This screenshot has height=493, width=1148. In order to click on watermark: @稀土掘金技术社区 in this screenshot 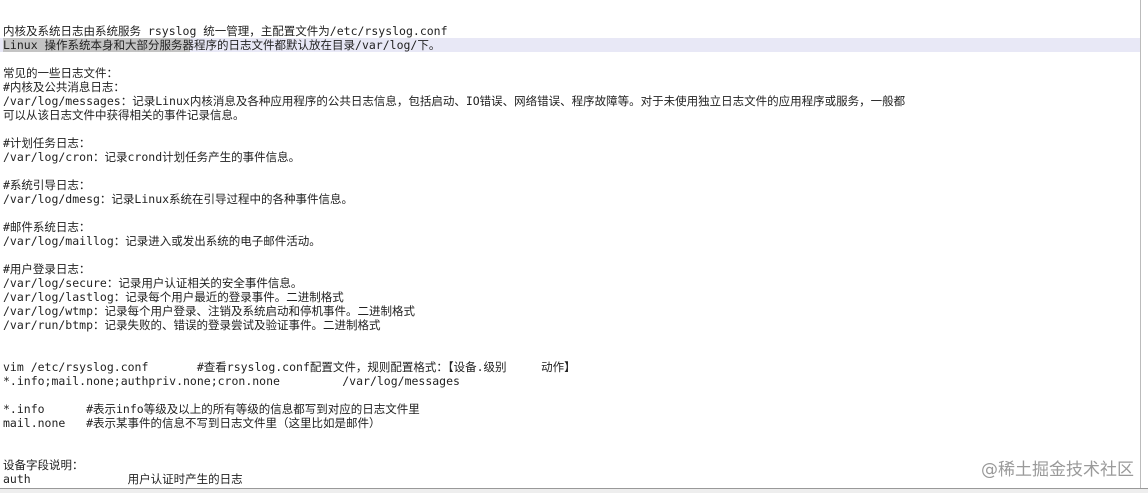, I will do `click(1057, 470)`.